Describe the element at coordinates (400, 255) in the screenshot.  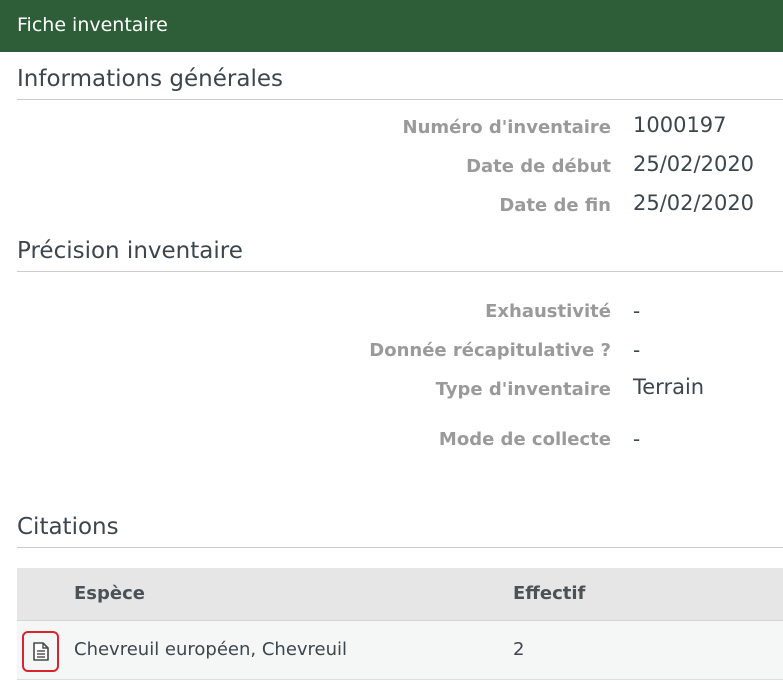
I see `section-title-precision: Précision inventaire` at that location.